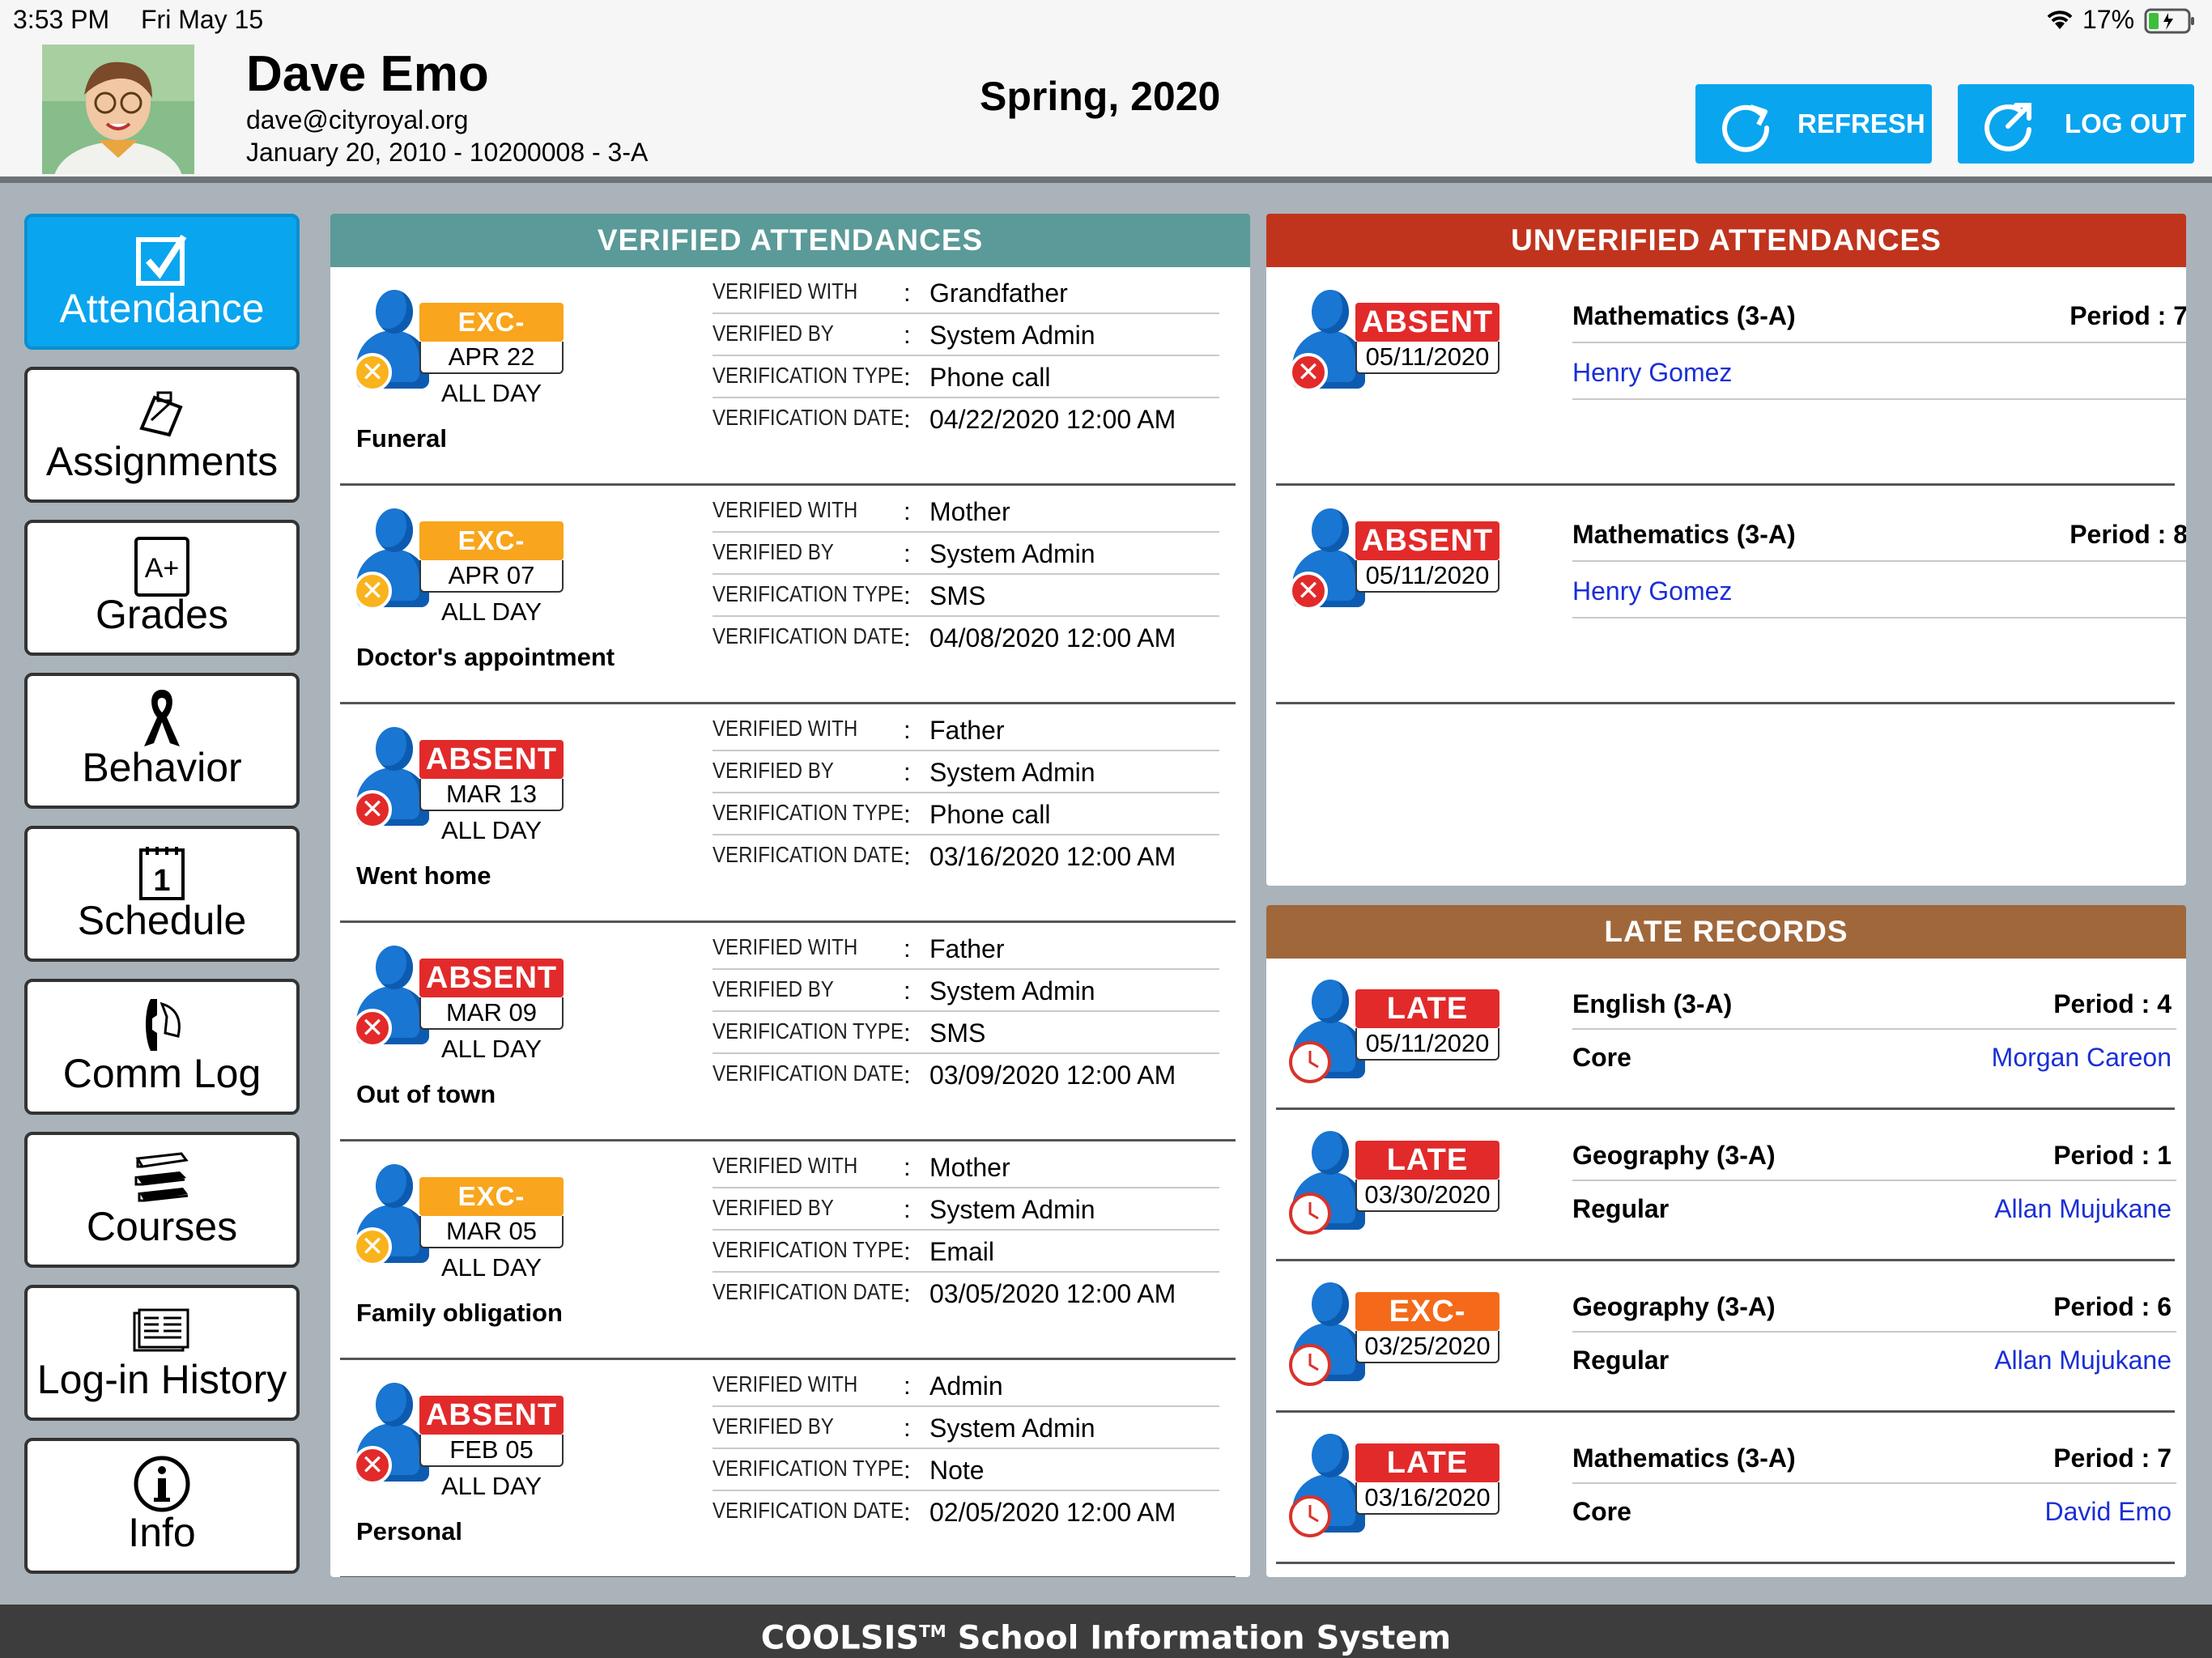 This screenshot has width=2212, height=1658. Describe the element at coordinates (967, 730) in the screenshot. I see `verified-with-value: Father` at that location.